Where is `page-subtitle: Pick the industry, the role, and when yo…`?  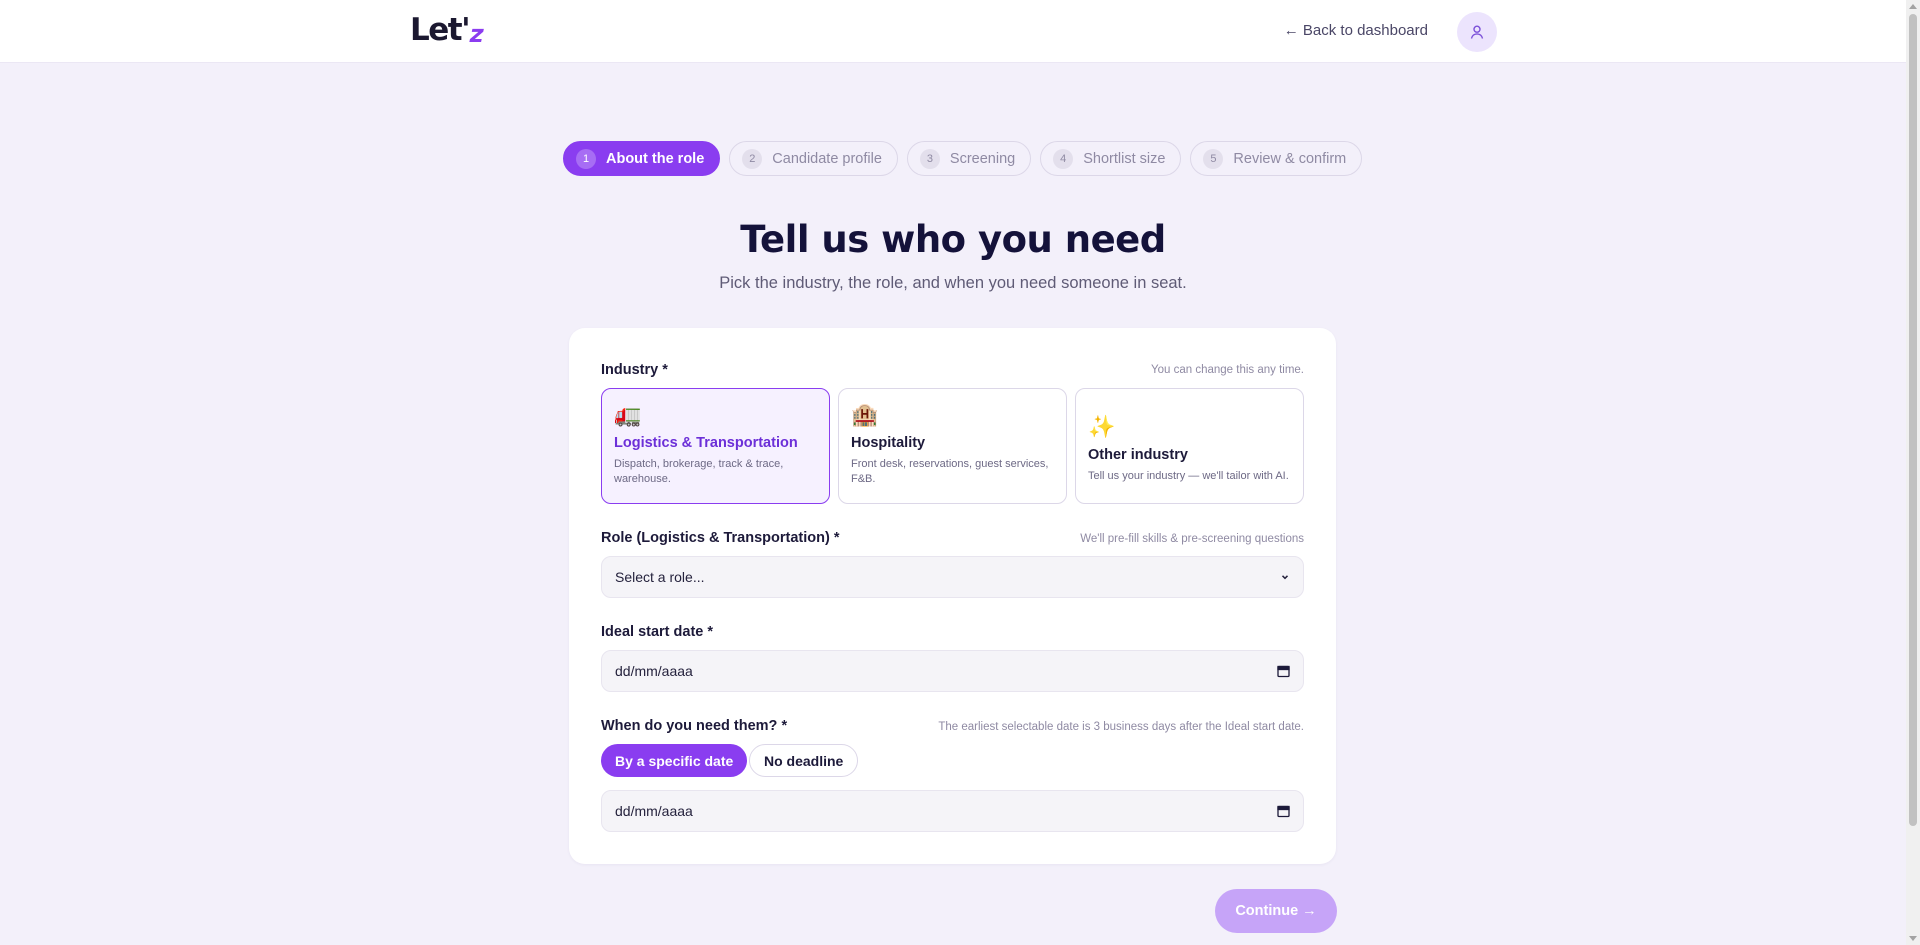
page-subtitle: Pick the industry, the role, and when yo… is located at coordinates (953, 283).